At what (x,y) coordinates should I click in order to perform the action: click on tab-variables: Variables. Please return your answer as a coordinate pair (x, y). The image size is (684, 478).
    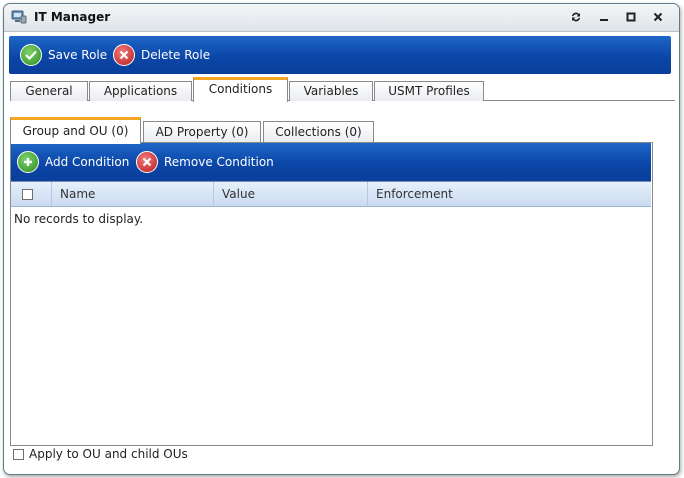
    Looking at the image, I should click on (331, 91).